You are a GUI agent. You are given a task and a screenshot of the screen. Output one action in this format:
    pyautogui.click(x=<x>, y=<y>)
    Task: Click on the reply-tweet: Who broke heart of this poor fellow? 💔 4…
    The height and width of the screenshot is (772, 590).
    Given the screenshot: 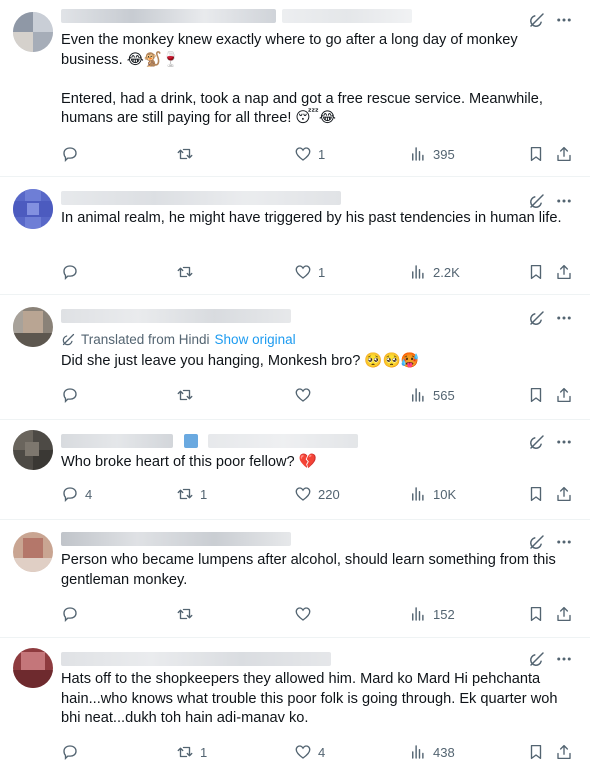 What is the action you would take?
    pyautogui.click(x=295, y=470)
    